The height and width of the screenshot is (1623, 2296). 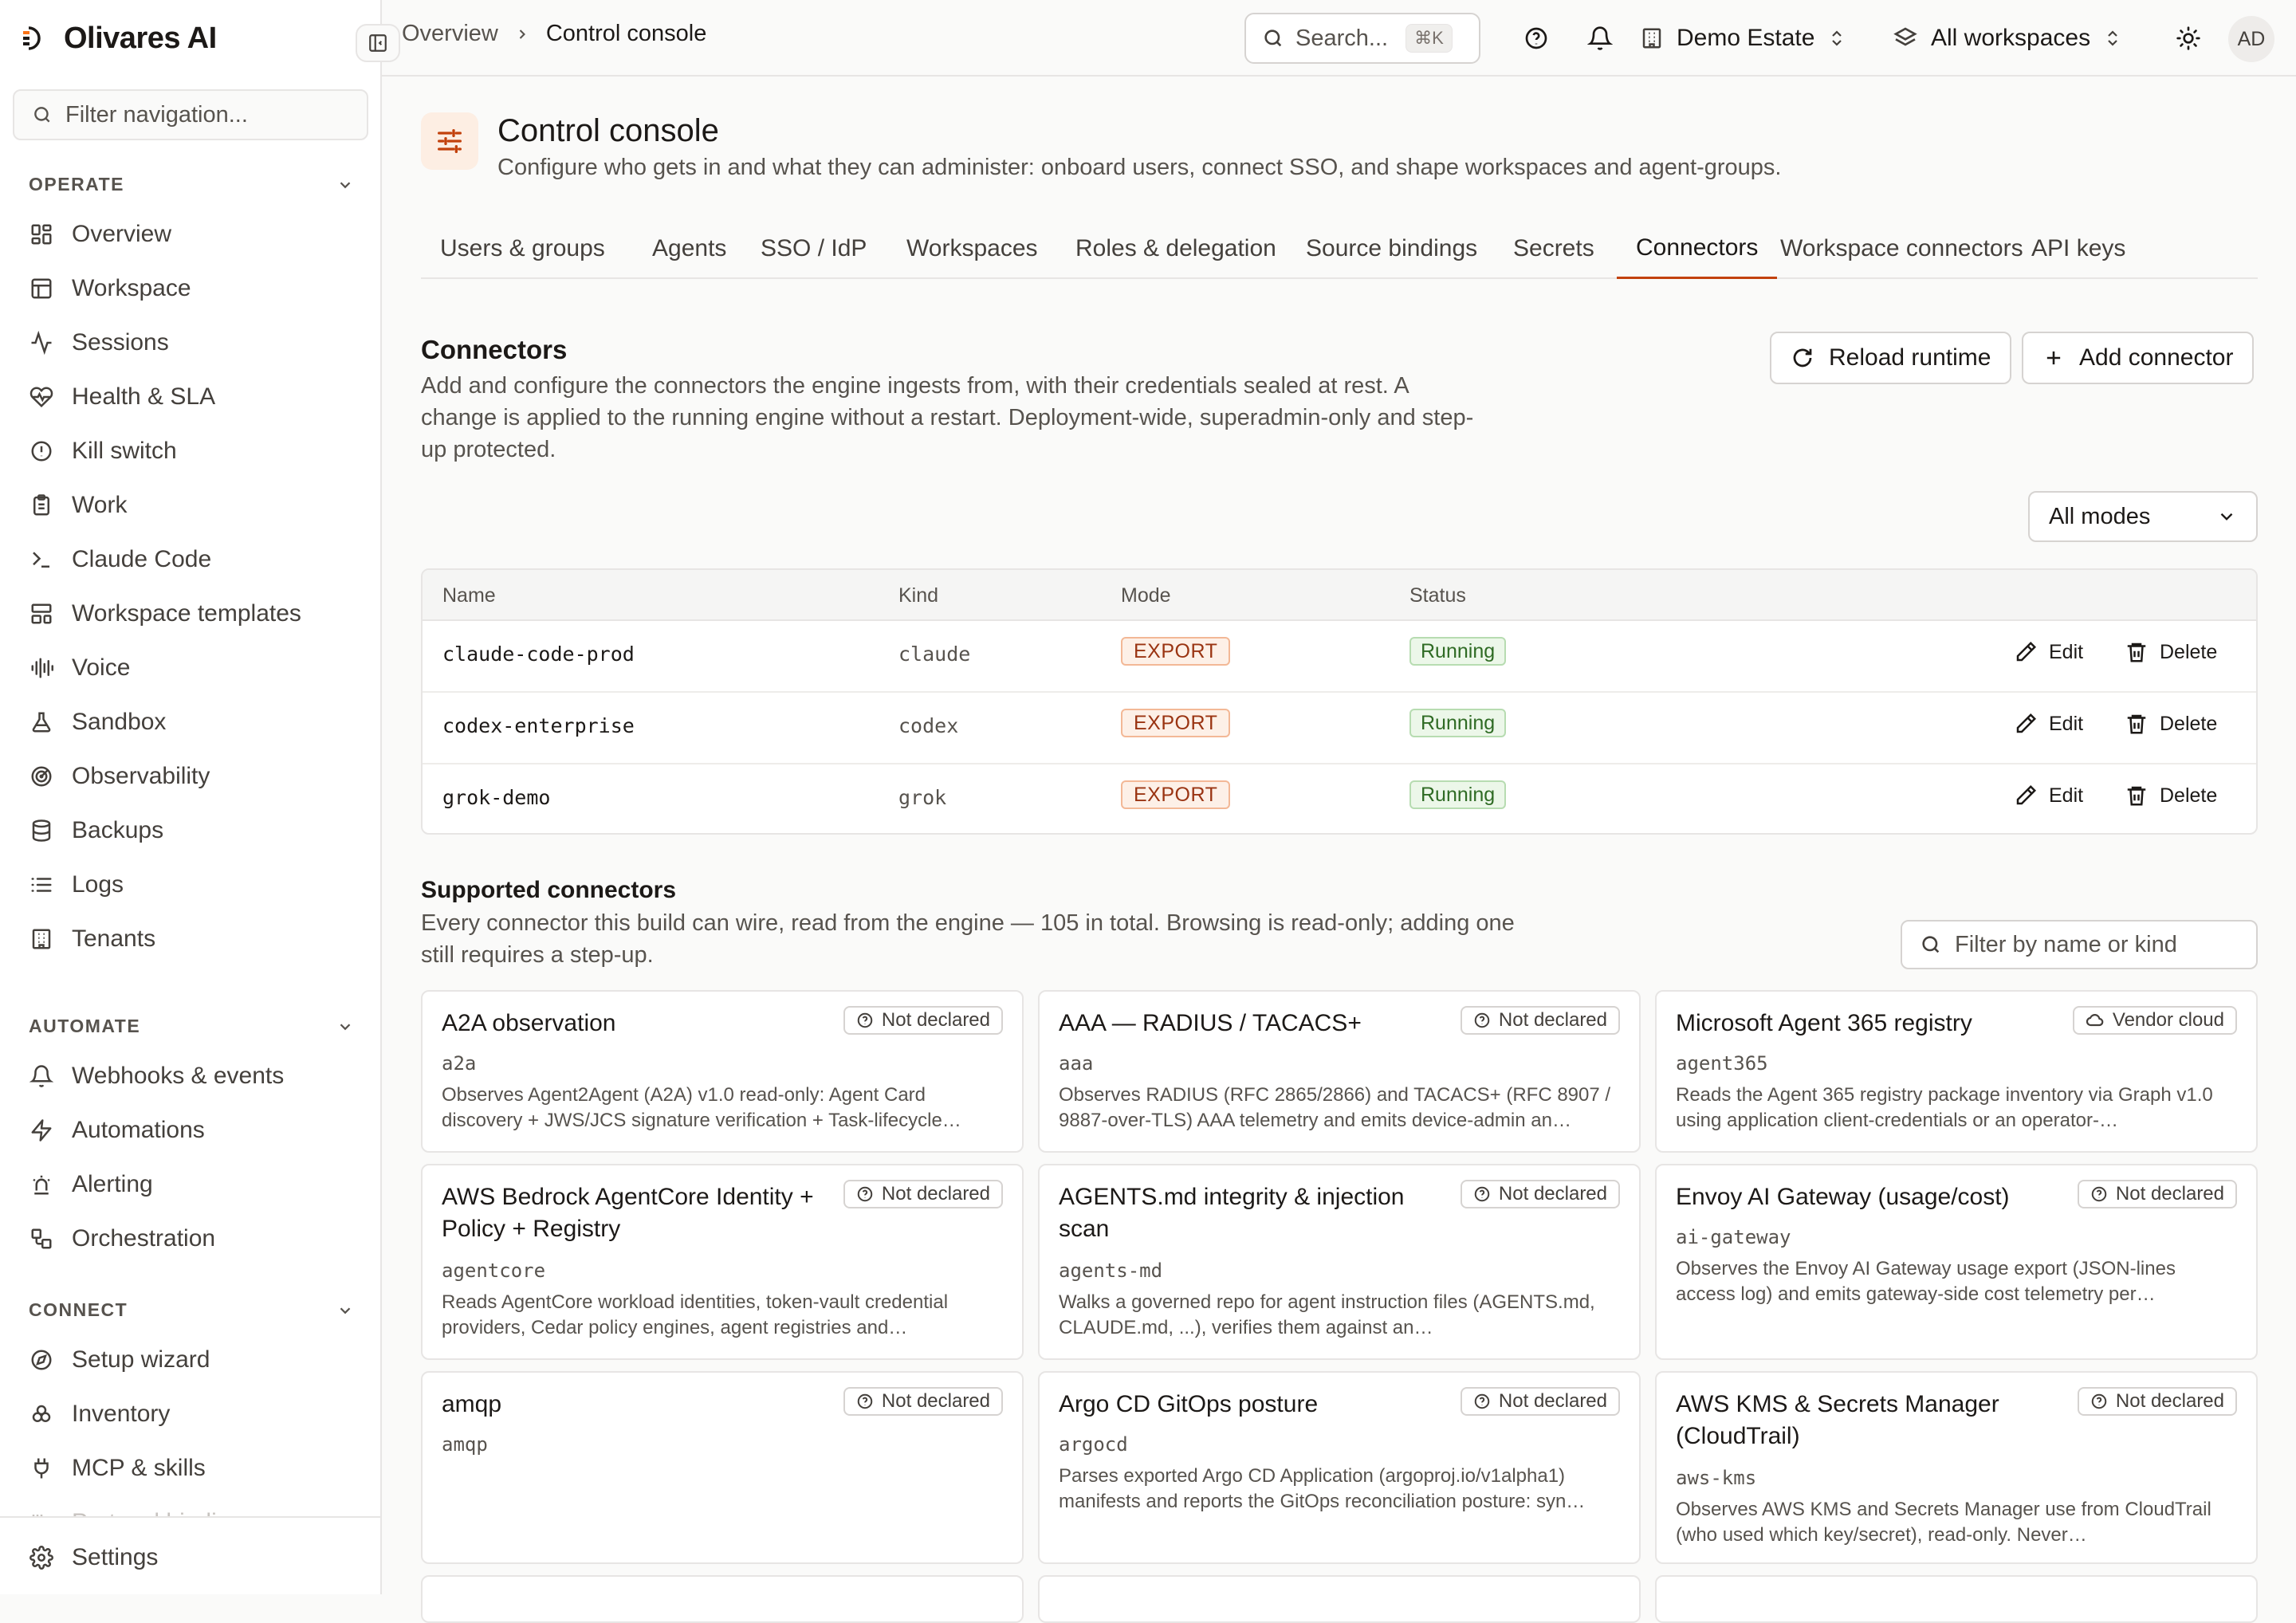 What do you see at coordinates (41, 1513) in the screenshot?
I see `binding-icon` at bounding box center [41, 1513].